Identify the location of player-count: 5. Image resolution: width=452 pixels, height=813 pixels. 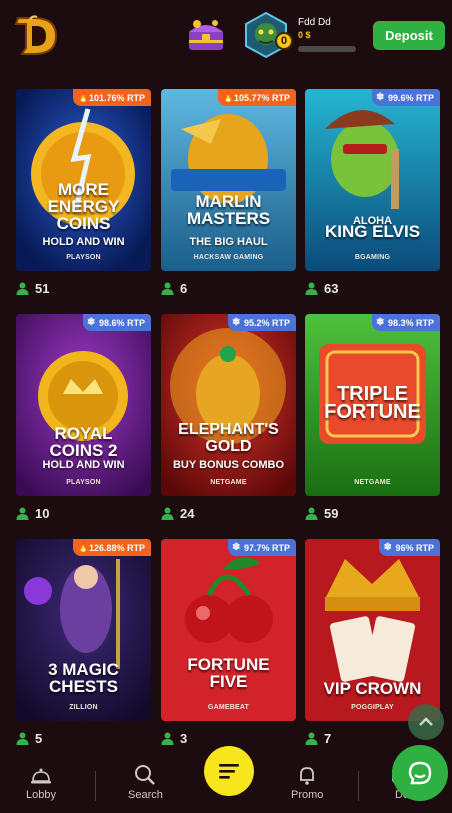
(29, 738).